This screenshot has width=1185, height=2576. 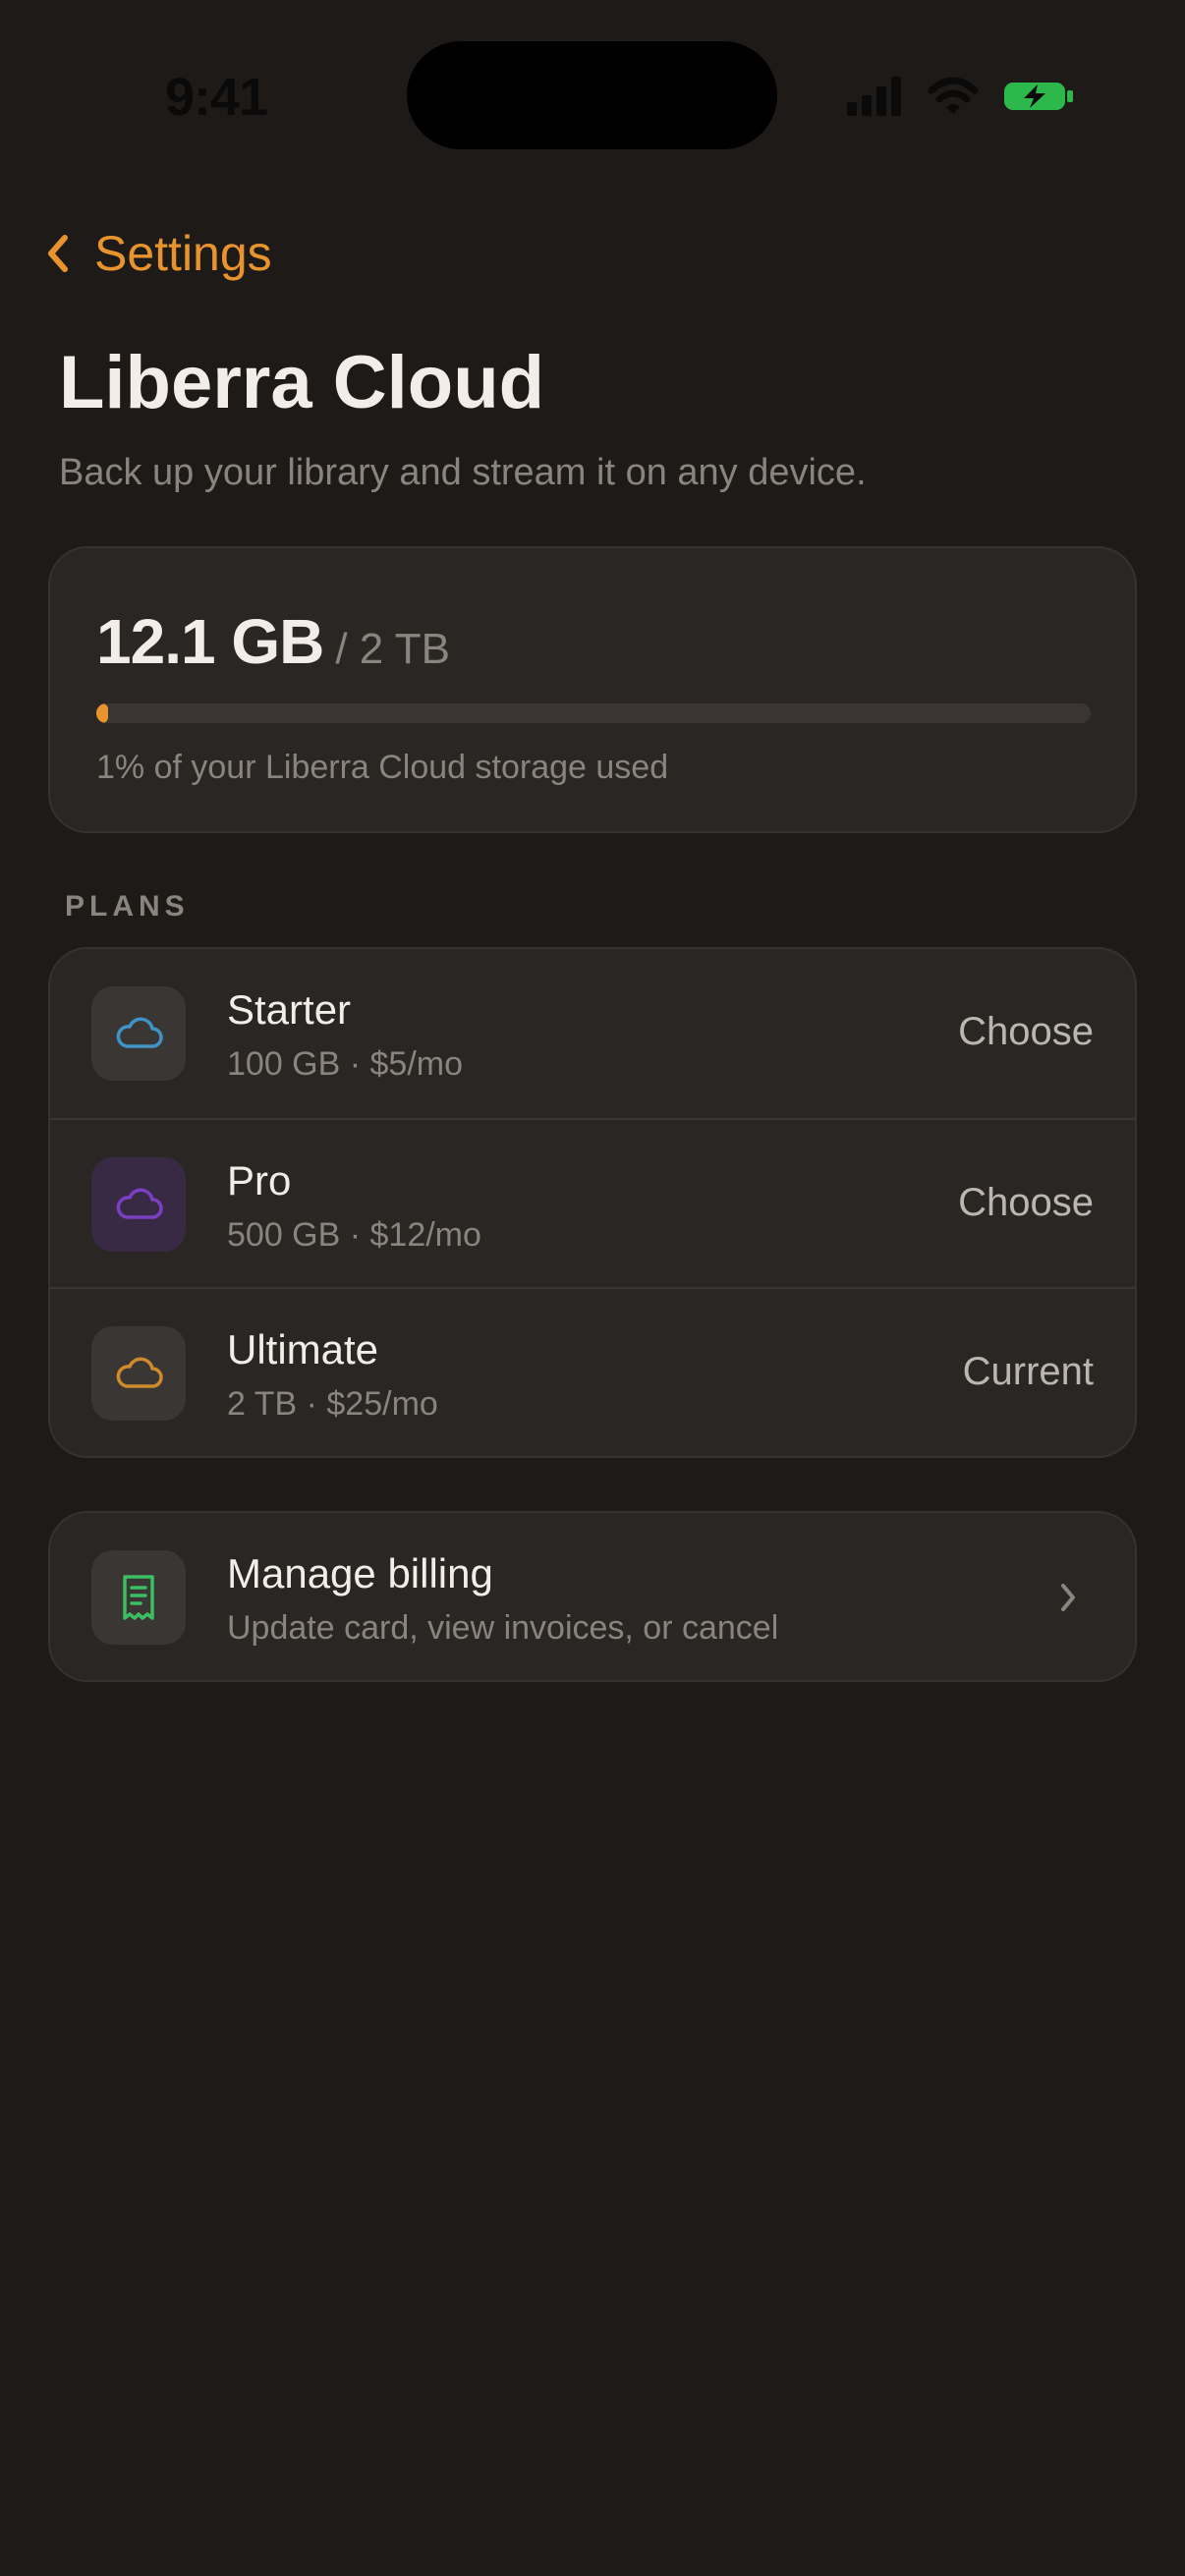 I want to click on plan-row-starter: Starter 100 GB · $5/mo Choose, so click(x=592, y=1033).